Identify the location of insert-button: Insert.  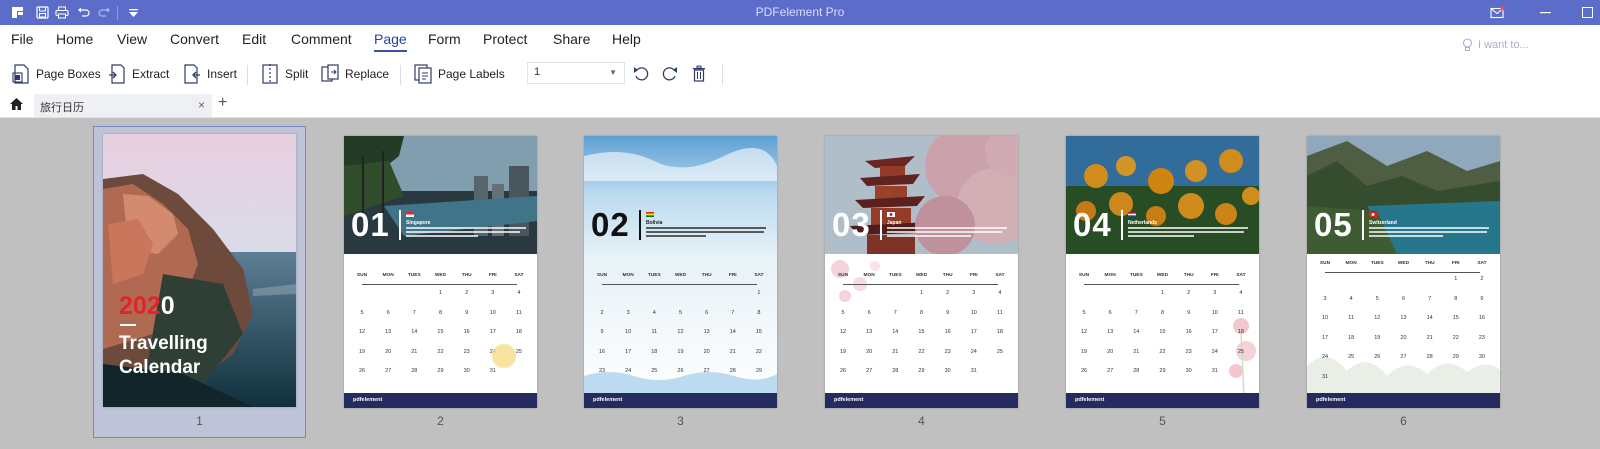
(210, 74).